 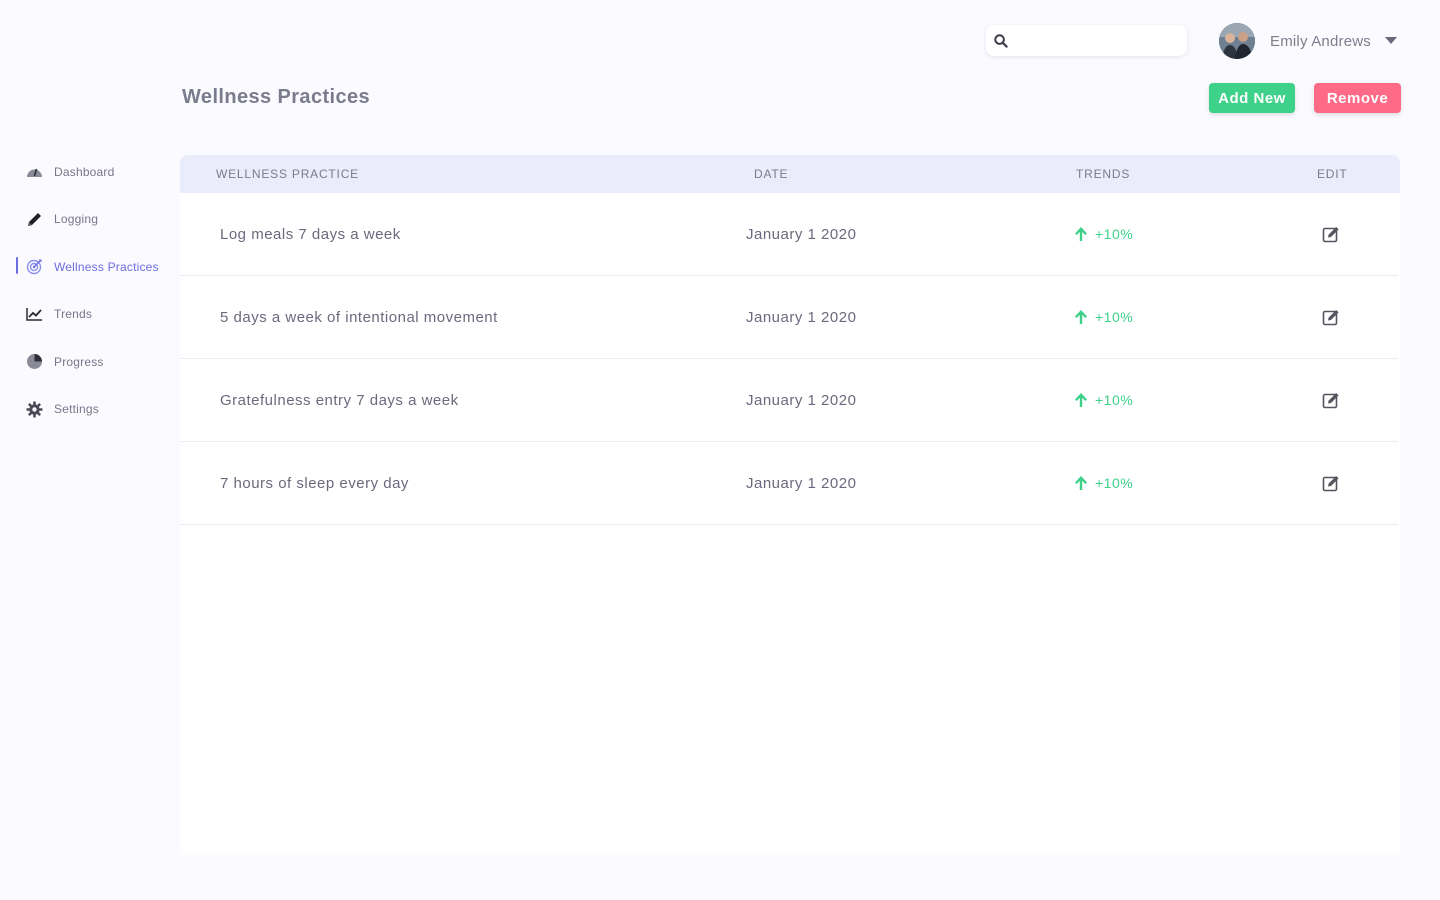 I want to click on table-header: WELLNESS PRACTICE DATE TRENDS EDIT, so click(x=790, y=174).